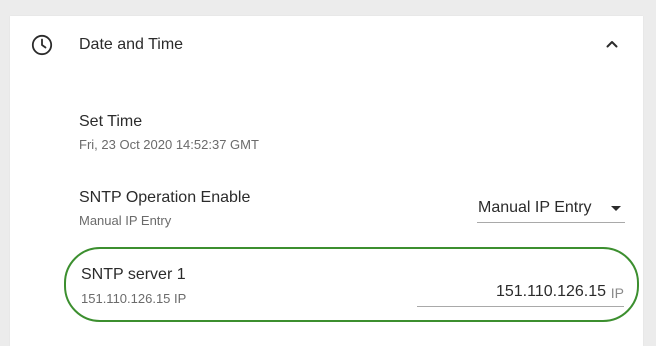 The image size is (656, 346). What do you see at coordinates (125, 220) in the screenshot?
I see `sntp-operation-value: Manual IP Entry` at bounding box center [125, 220].